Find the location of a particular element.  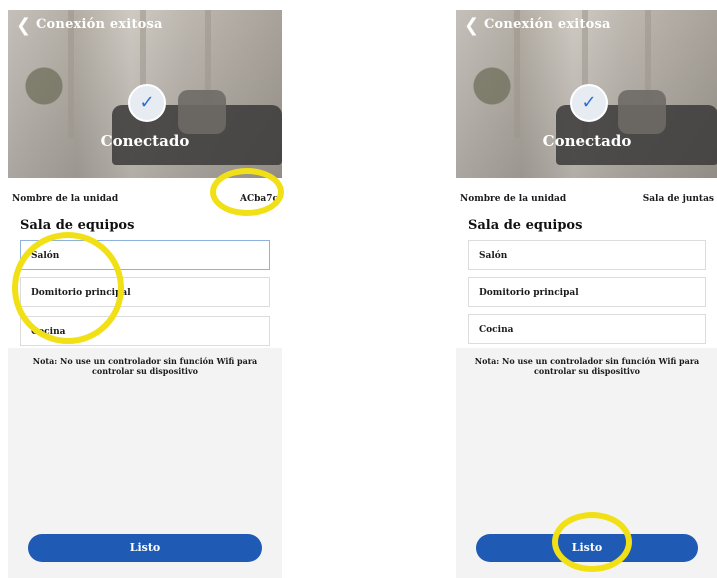

room-option-salon: Salón is located at coordinates (587, 255).